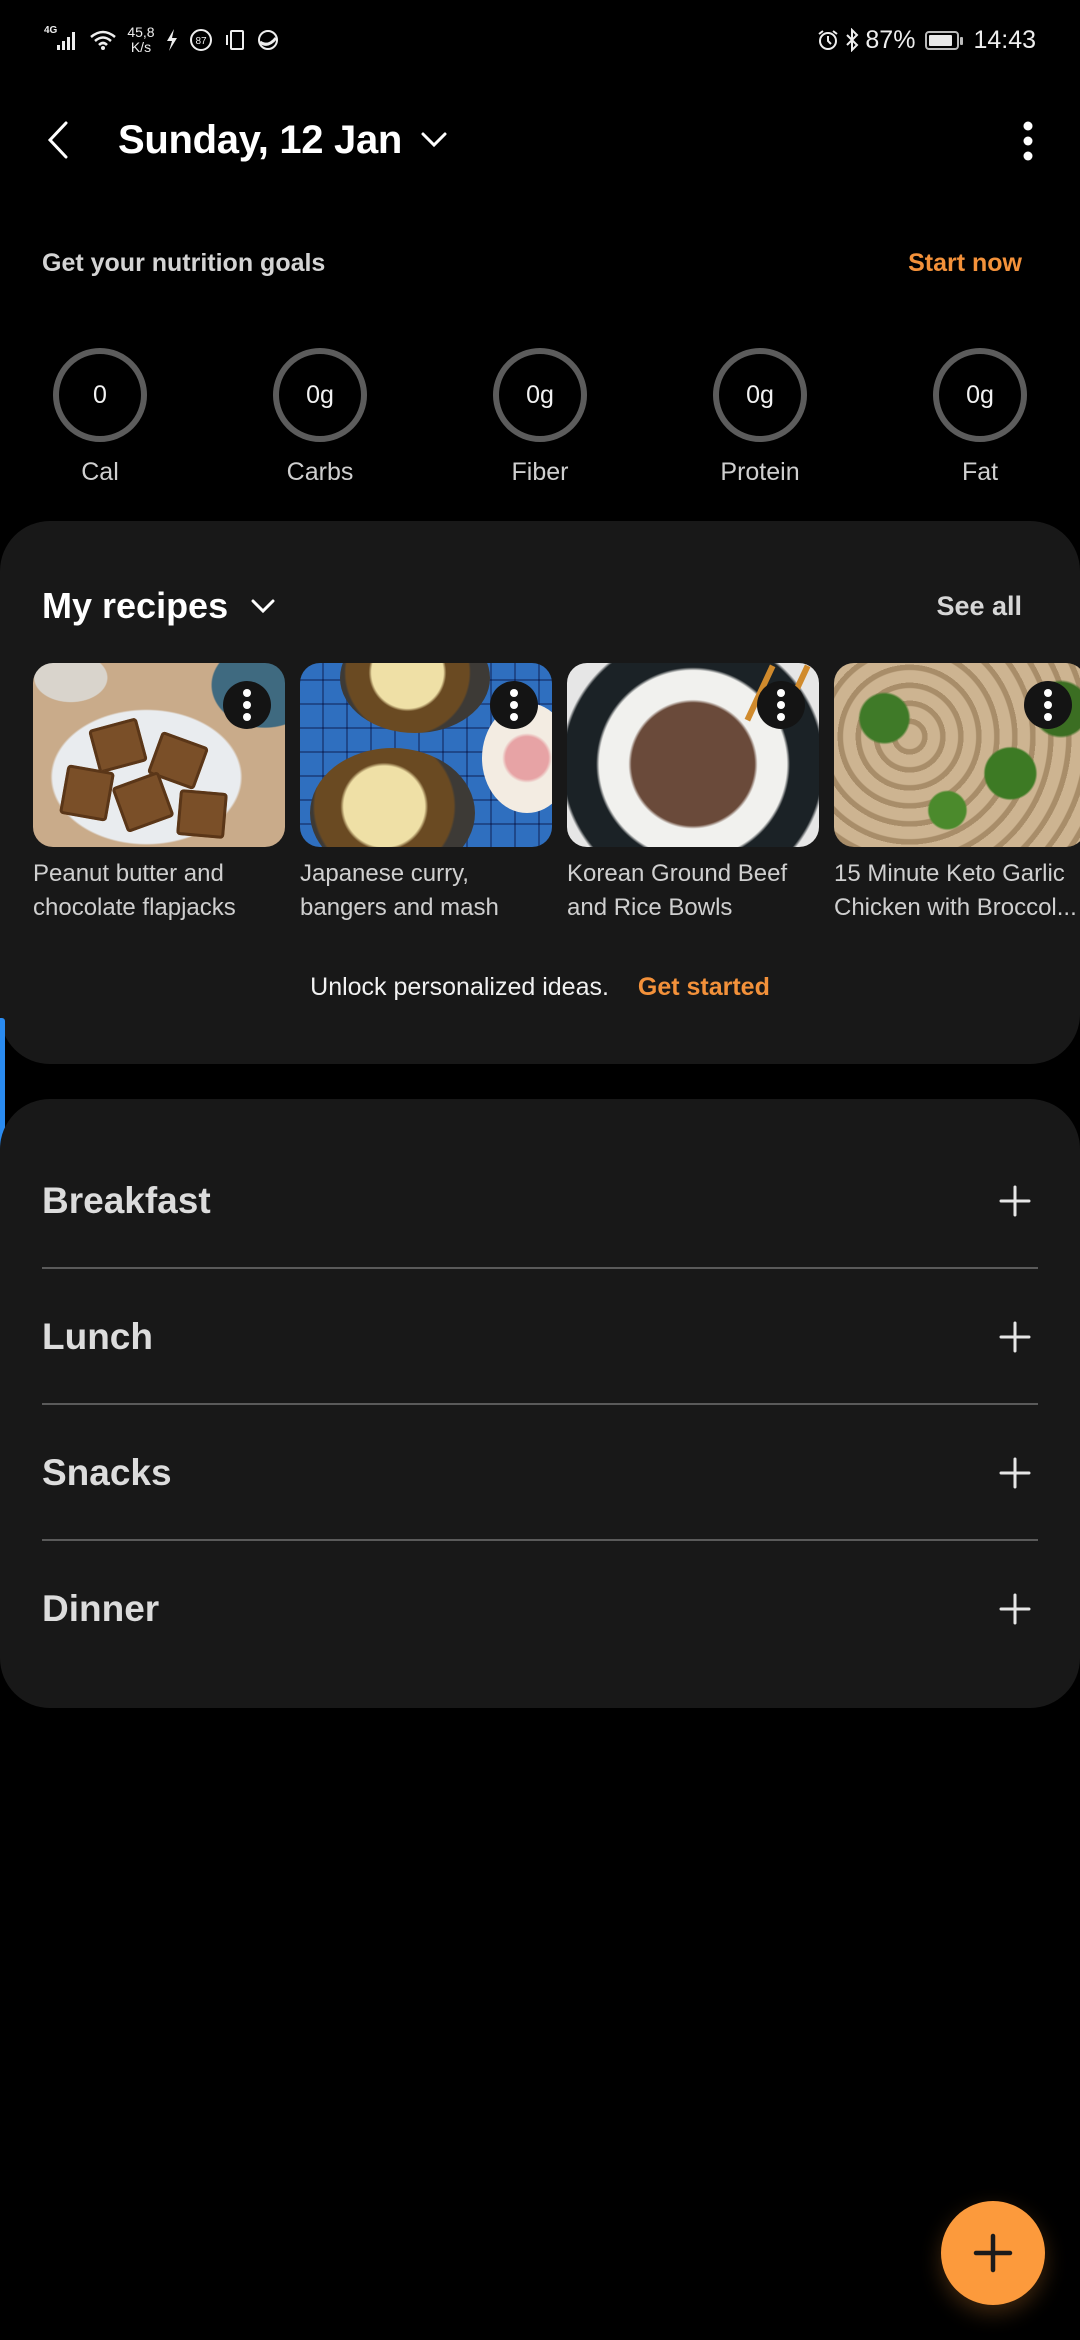  I want to click on add-lunch-button, so click(1015, 1337).